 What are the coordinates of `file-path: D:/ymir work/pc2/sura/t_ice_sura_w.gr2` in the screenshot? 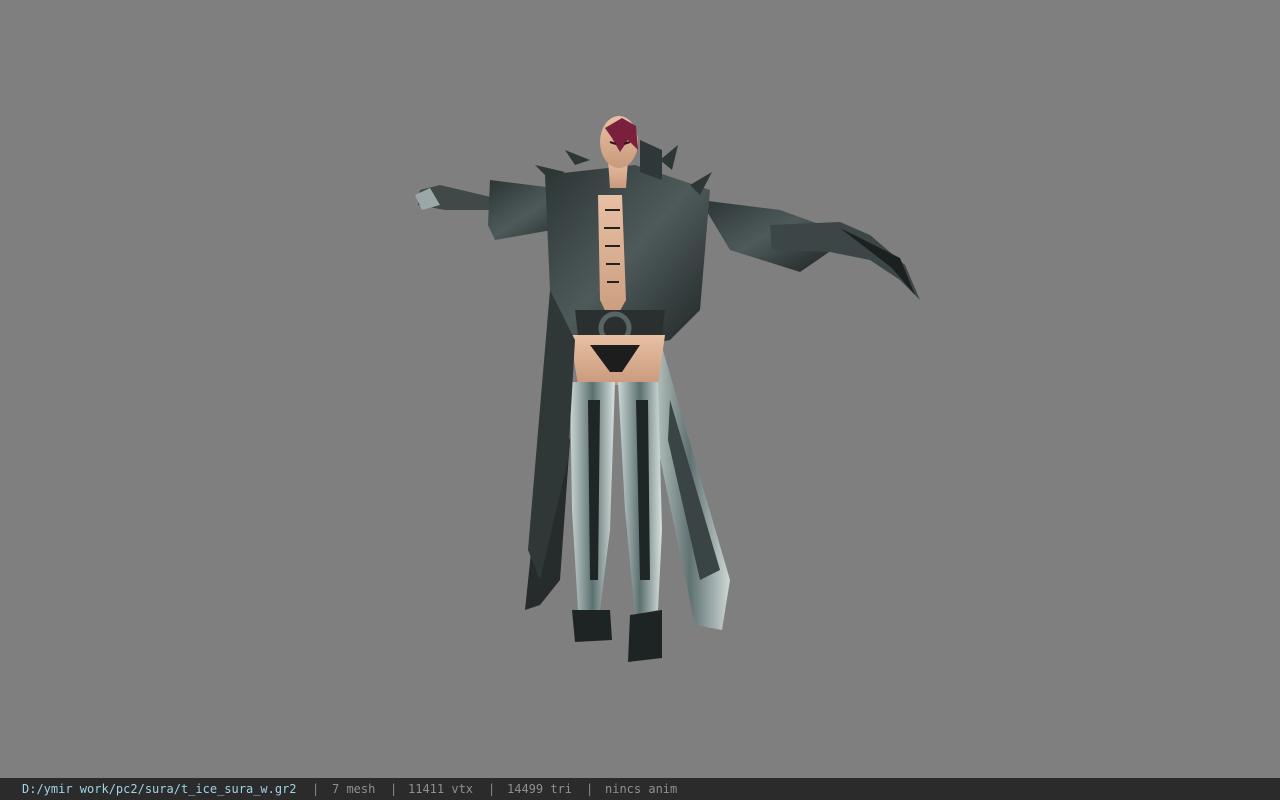 It's located at (159, 789).